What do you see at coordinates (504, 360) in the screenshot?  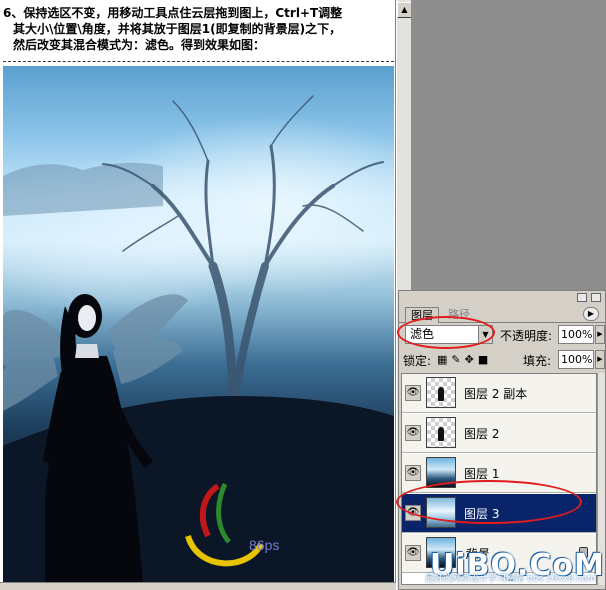 I see `lock-row: 锁定: ▦✎✥■ 填充: 100% ▶` at bounding box center [504, 360].